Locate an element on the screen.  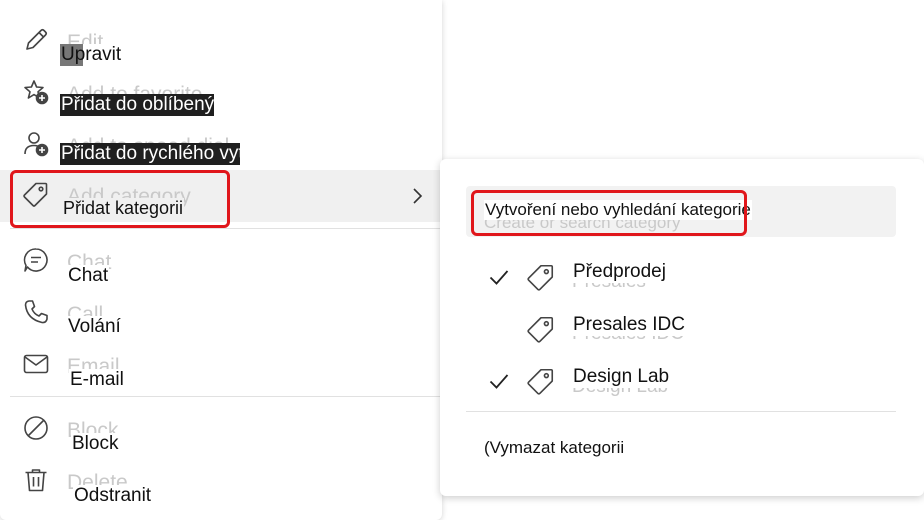
trash-icon is located at coordinates (36, 480).